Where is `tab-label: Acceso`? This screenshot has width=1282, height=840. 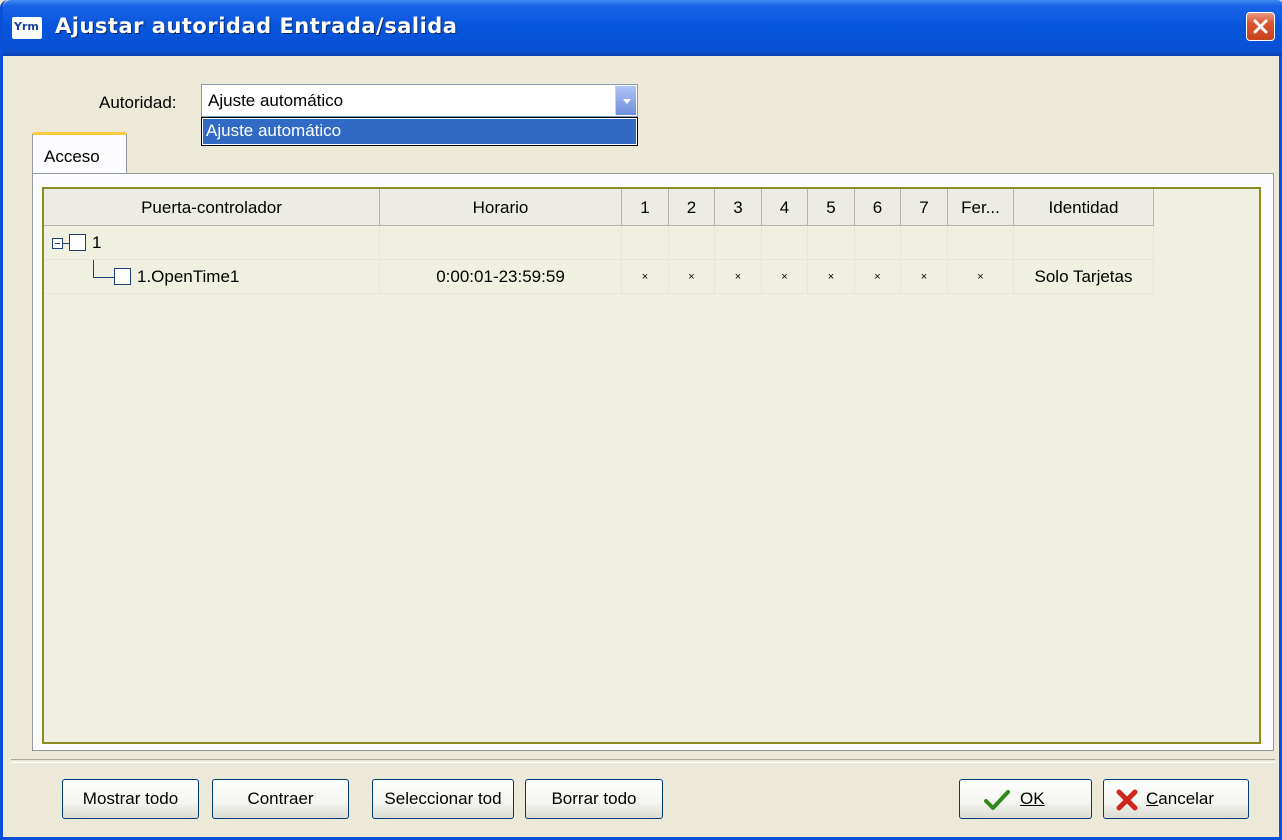
tab-label: Acceso is located at coordinates (72, 156).